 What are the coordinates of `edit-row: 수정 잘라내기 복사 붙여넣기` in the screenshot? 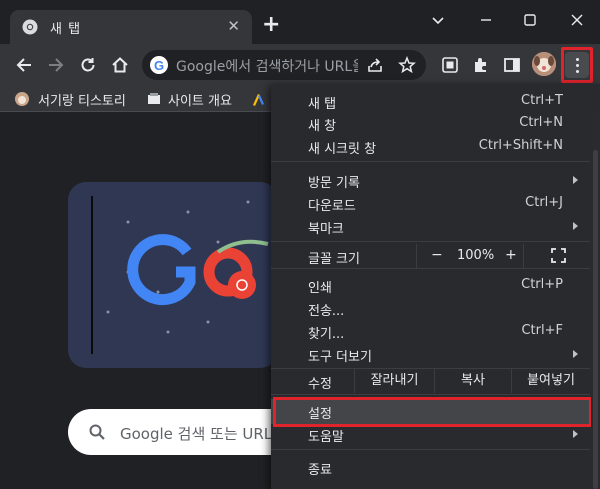 It's located at (430, 381).